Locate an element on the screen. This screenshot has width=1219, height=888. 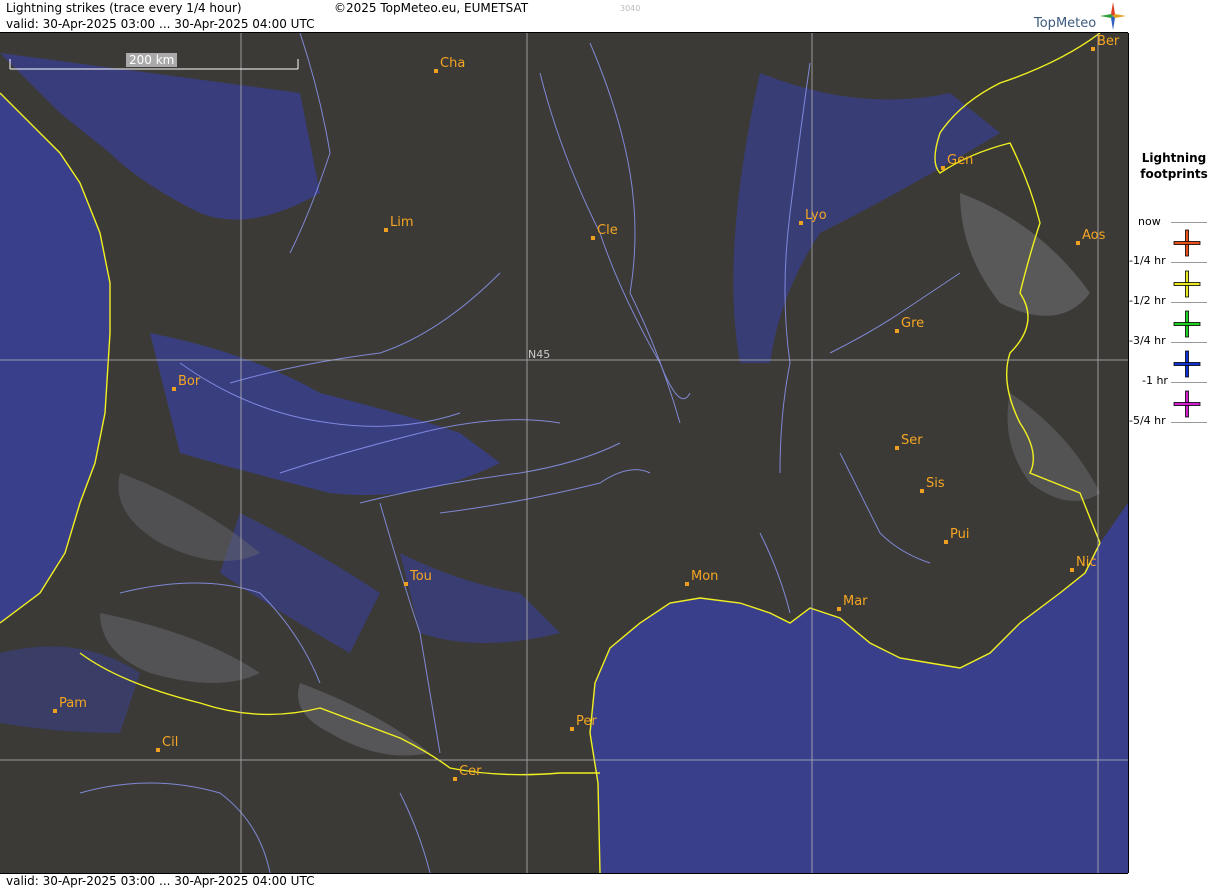
city-label: Tou is located at coordinates (421, 576).